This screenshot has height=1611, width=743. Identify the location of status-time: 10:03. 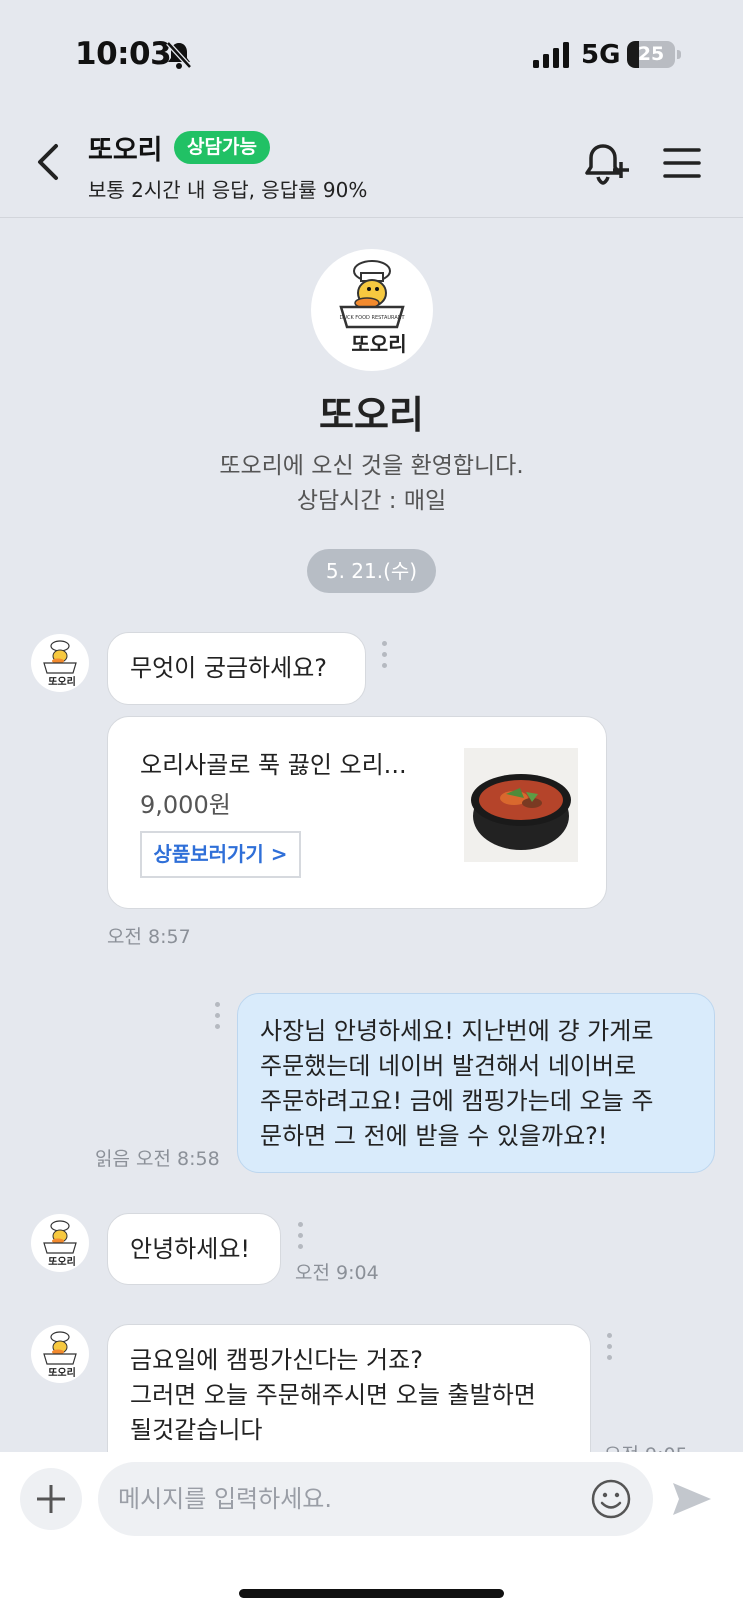
(123, 54).